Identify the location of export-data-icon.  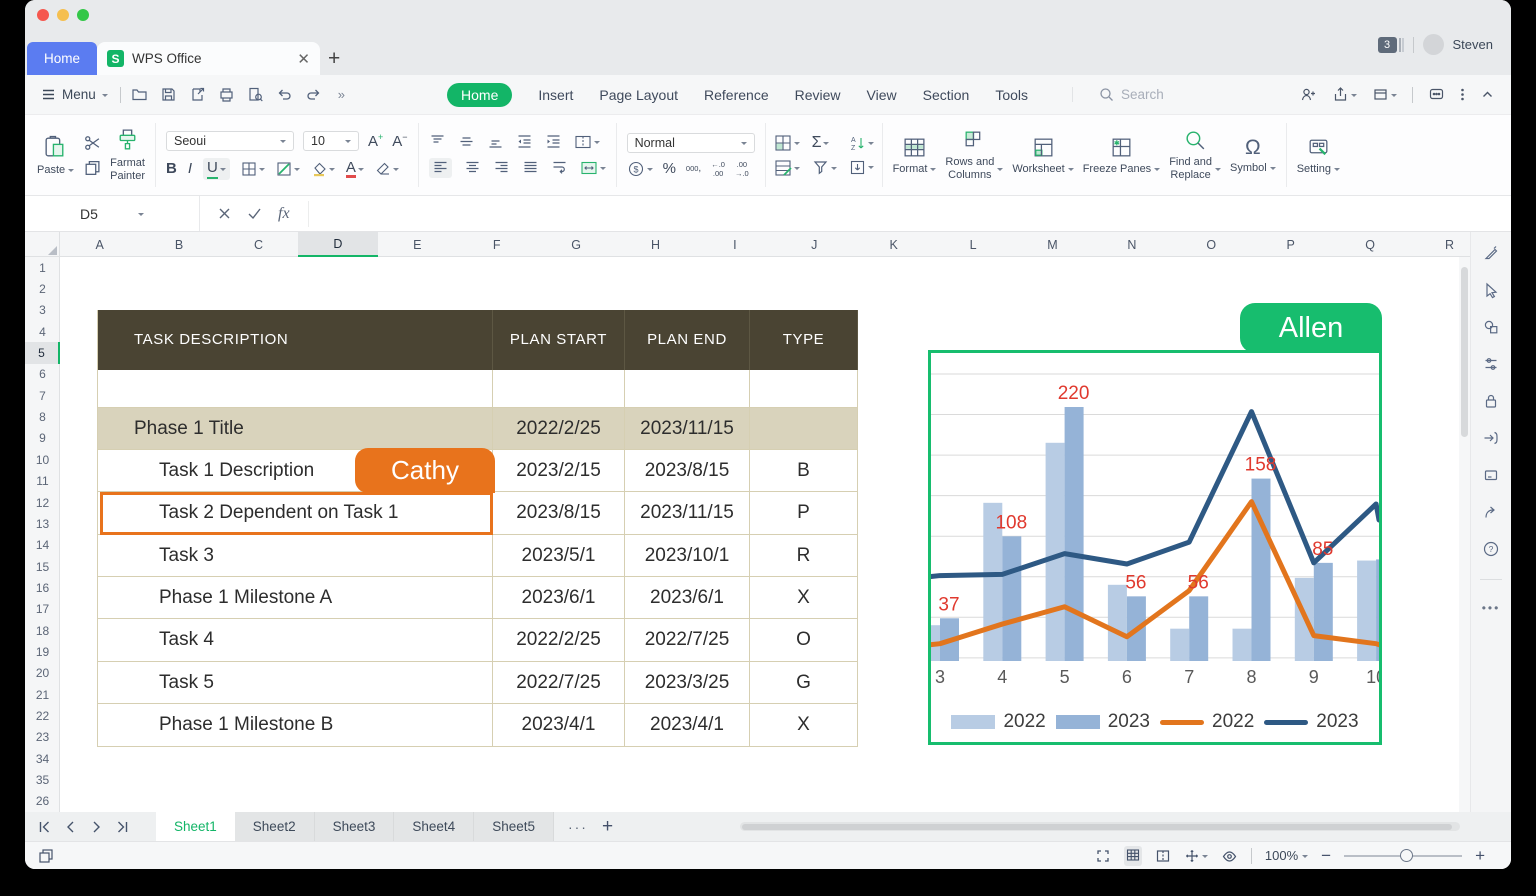
(1491, 438).